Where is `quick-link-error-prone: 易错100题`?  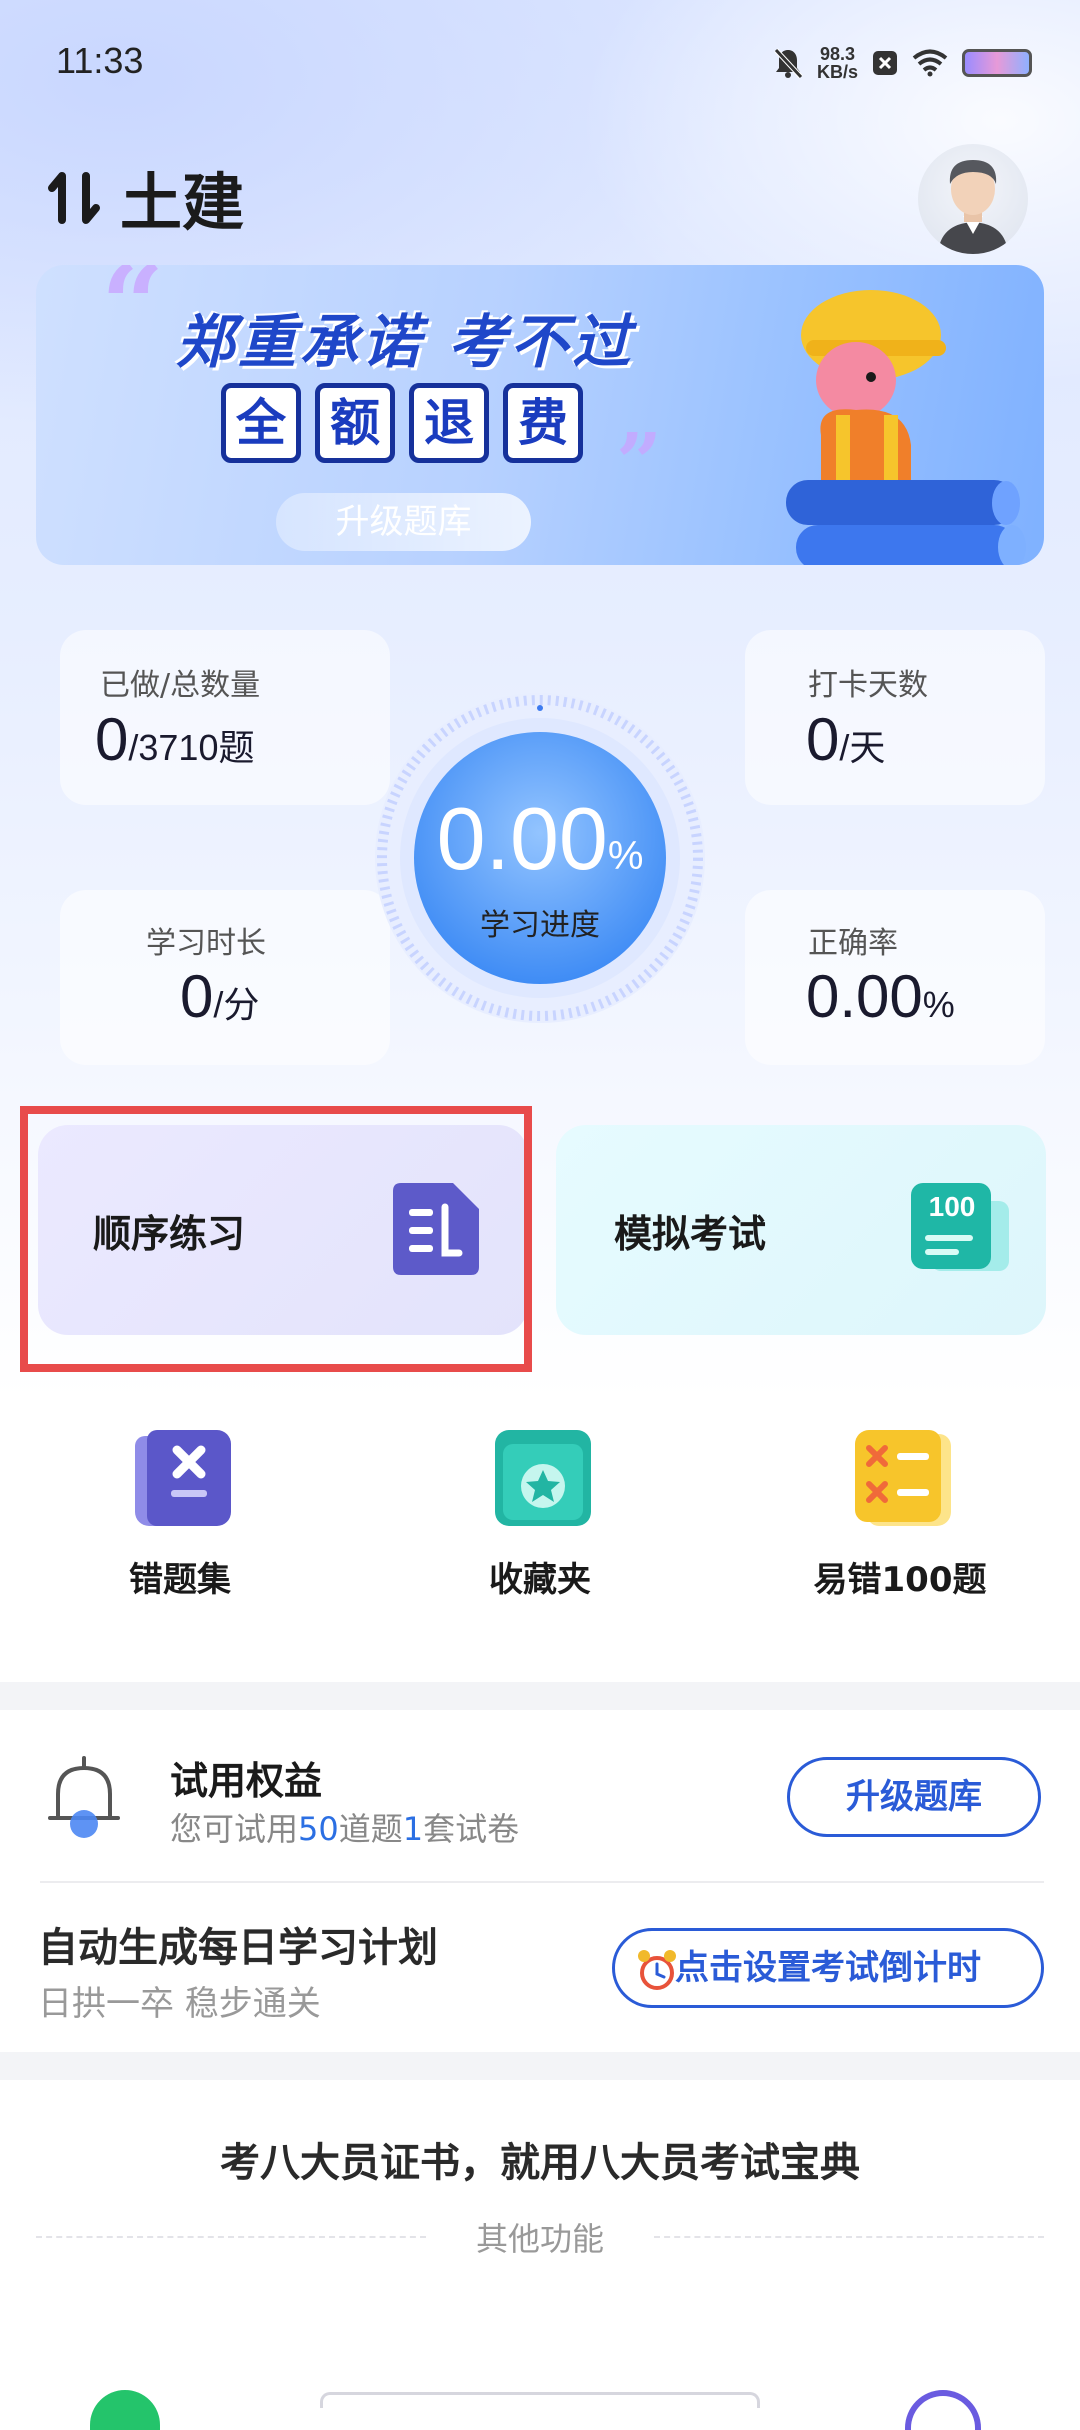
quick-link-error-prone: 易错100题 is located at coordinates (900, 1515).